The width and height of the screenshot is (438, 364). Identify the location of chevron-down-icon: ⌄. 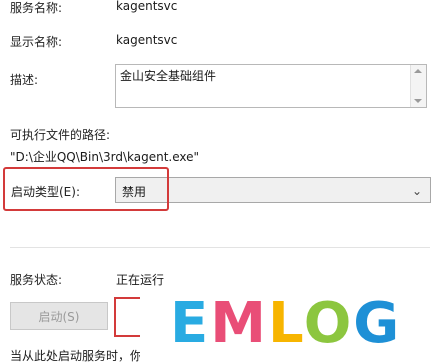
(417, 191).